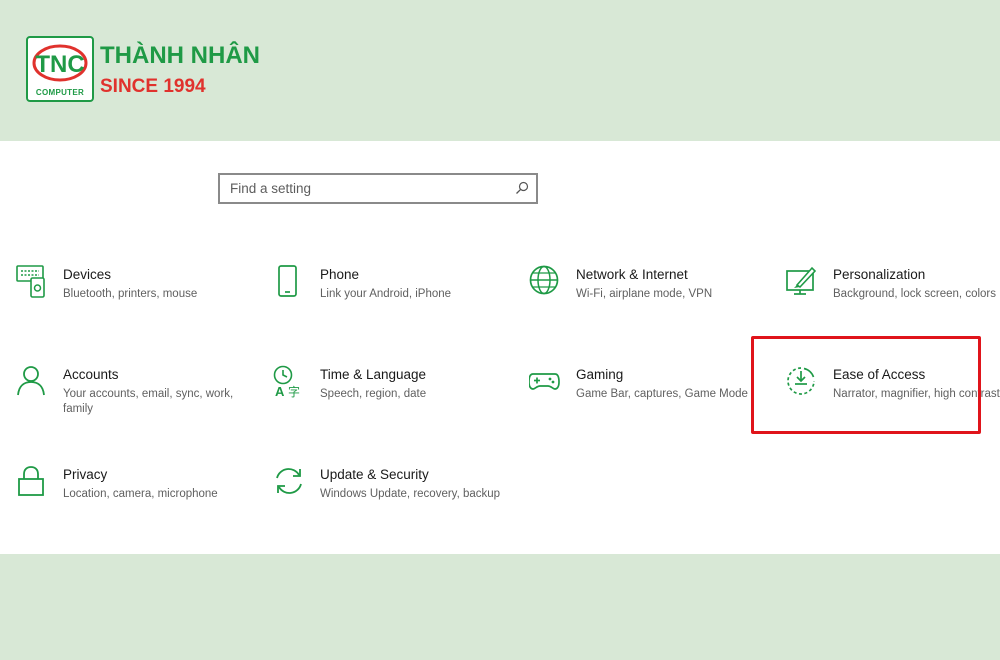 The height and width of the screenshot is (660, 1000). What do you see at coordinates (280, 391) in the screenshot?
I see `svg-text: A` at bounding box center [280, 391].